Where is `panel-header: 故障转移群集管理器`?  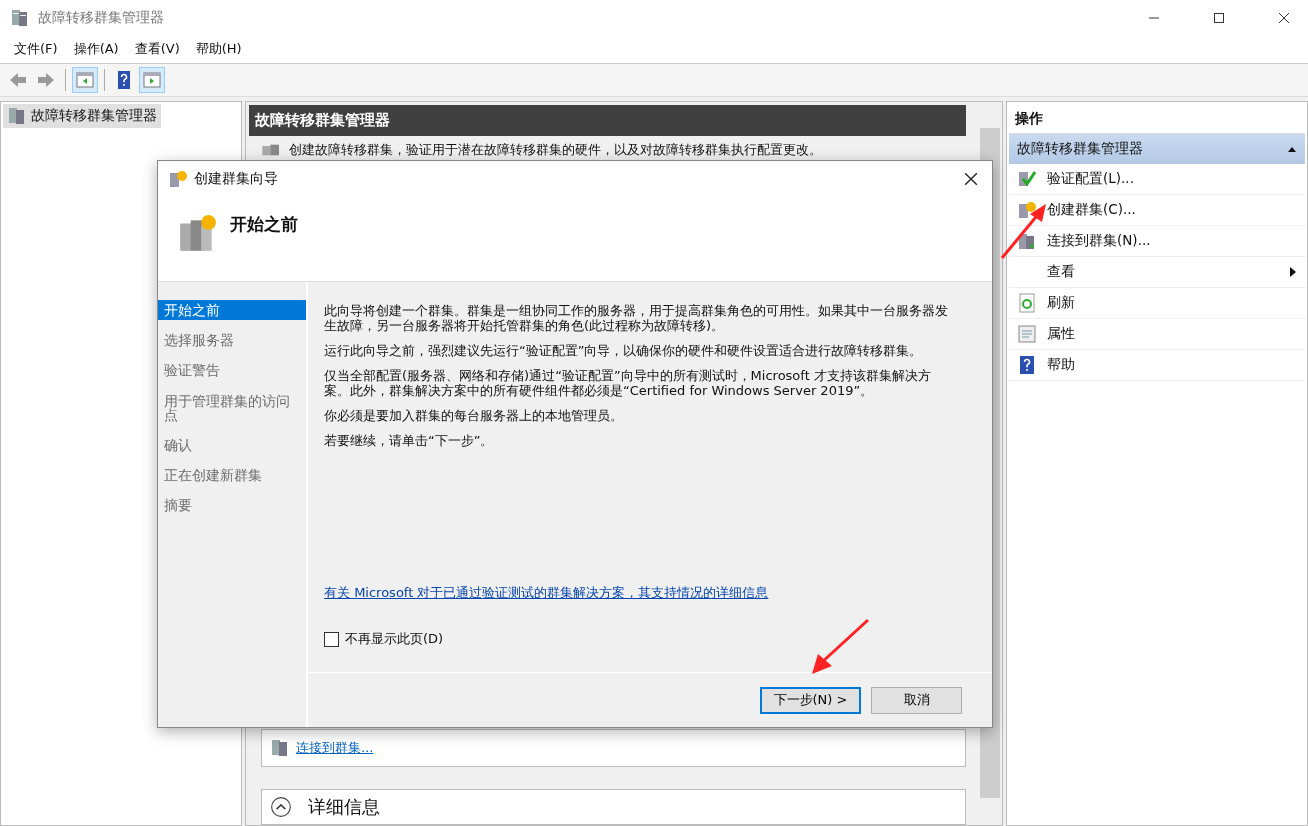 panel-header: 故障转移群集管理器 is located at coordinates (607, 120).